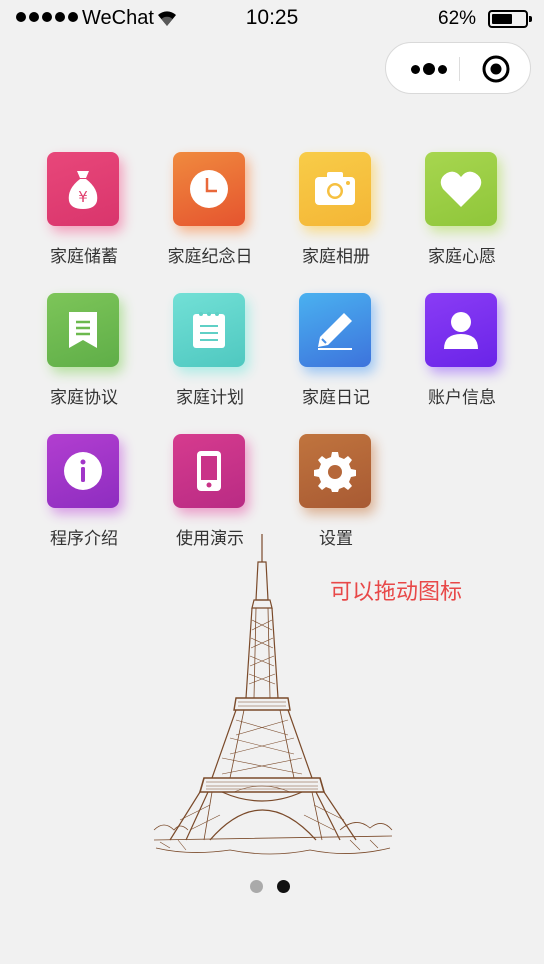  I want to click on more-dots-icon, so click(429, 69).